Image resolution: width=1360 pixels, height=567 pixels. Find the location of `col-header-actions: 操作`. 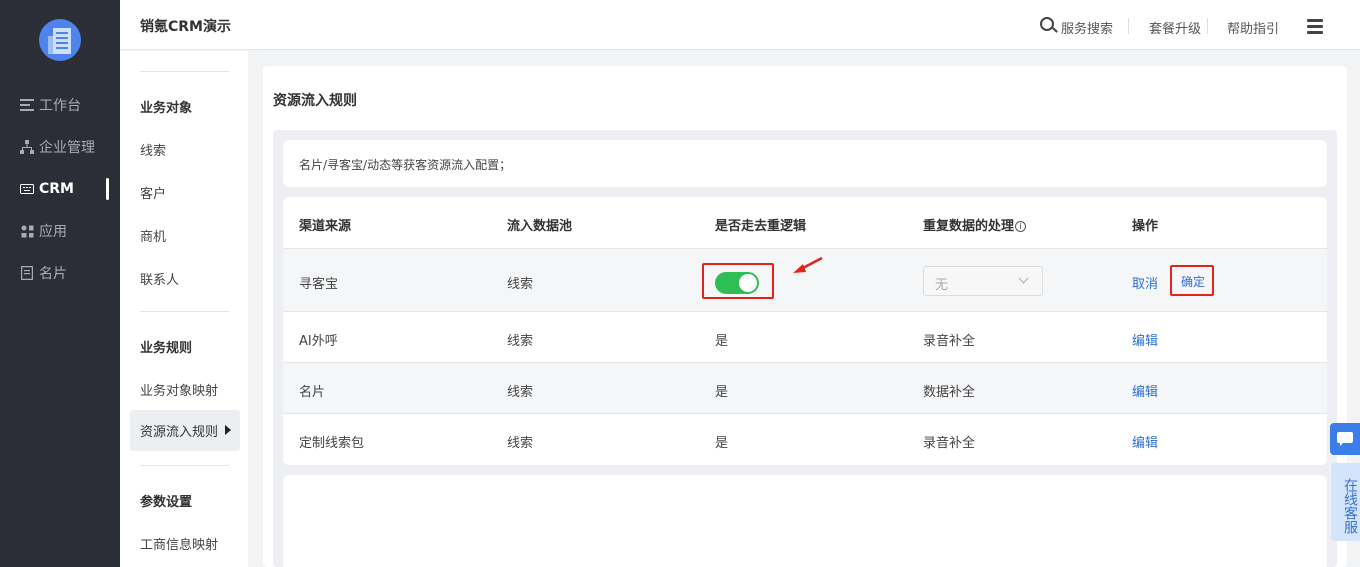

col-header-actions: 操作 is located at coordinates (1145, 226).